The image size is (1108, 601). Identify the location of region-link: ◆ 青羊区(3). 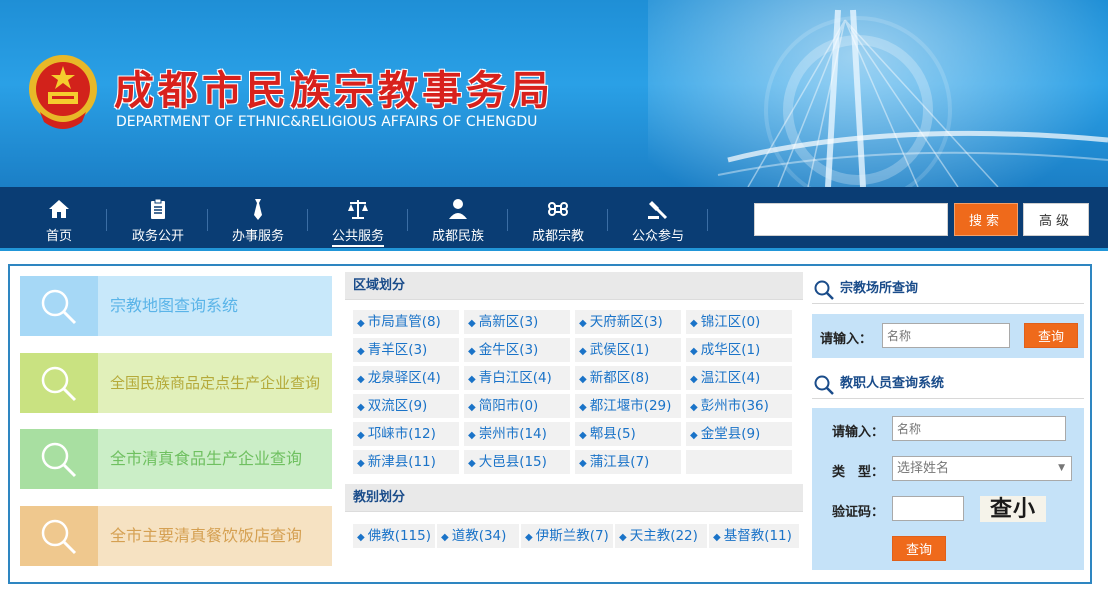
(406, 350).